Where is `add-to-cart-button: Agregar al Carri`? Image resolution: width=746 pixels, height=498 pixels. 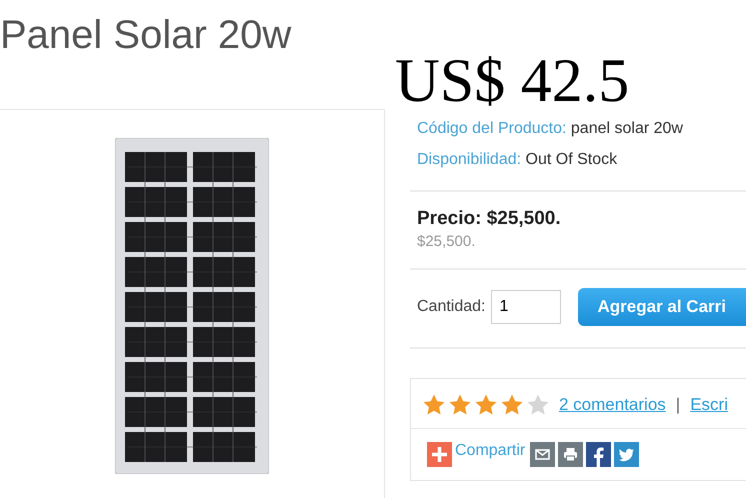
add-to-cart-button: Agregar al Carri is located at coordinates (662, 307).